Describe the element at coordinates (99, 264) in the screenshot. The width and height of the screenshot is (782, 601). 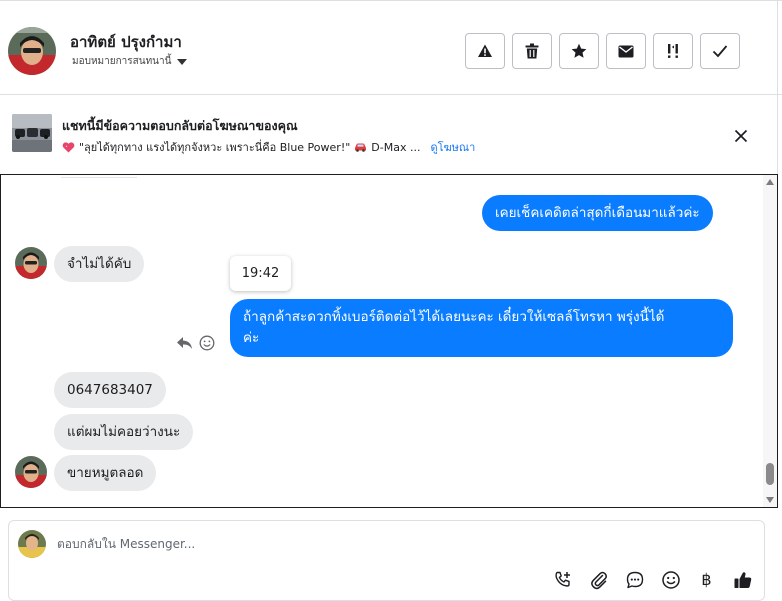
I see `message-bubble-incoming: จำไม่ได้คับ` at that location.